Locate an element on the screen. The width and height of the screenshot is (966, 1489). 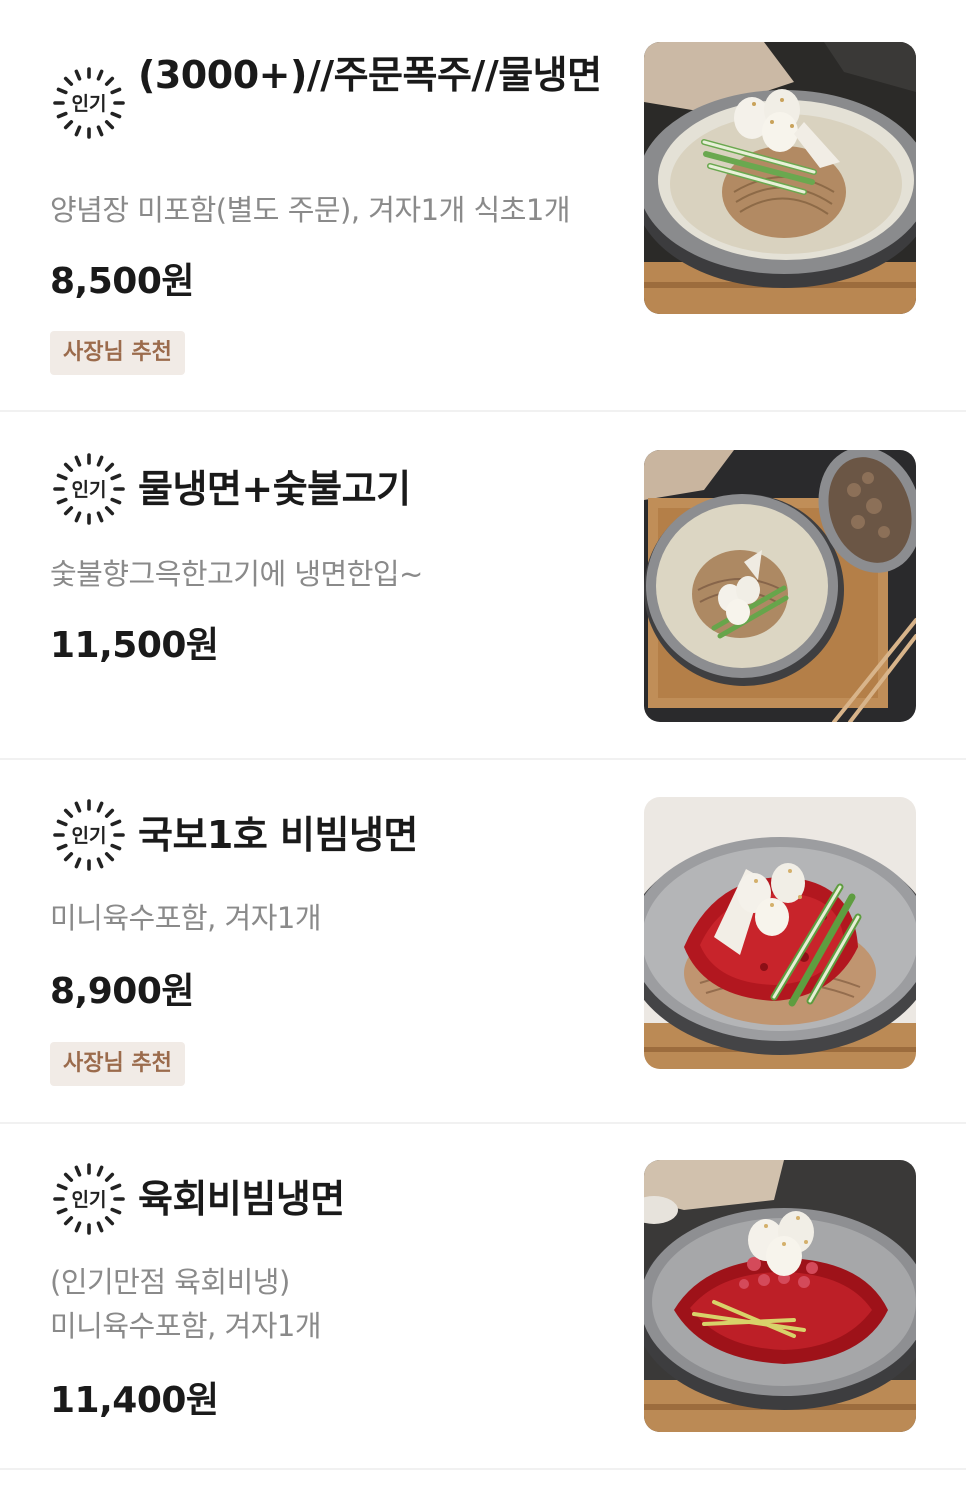
menu-item-description: 양념장 미포함(별도 주문), 겨자1개 식초1개 is located at coordinates (310, 210).